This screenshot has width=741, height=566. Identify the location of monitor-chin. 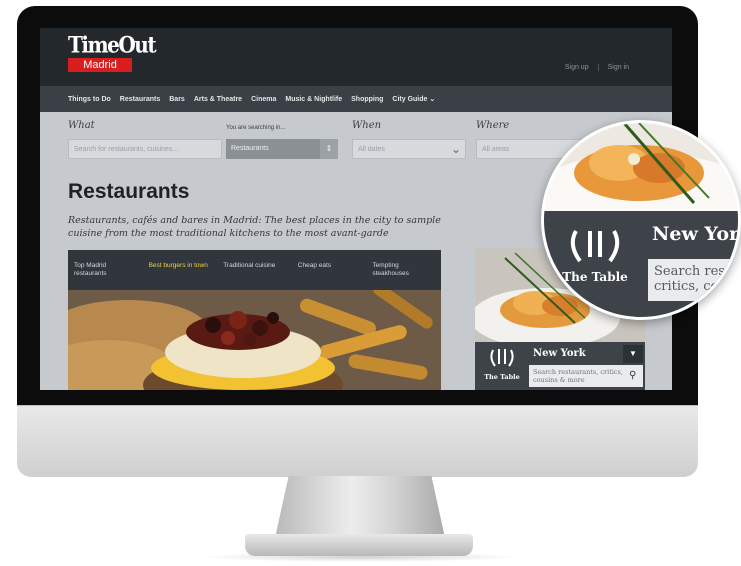
(357, 441).